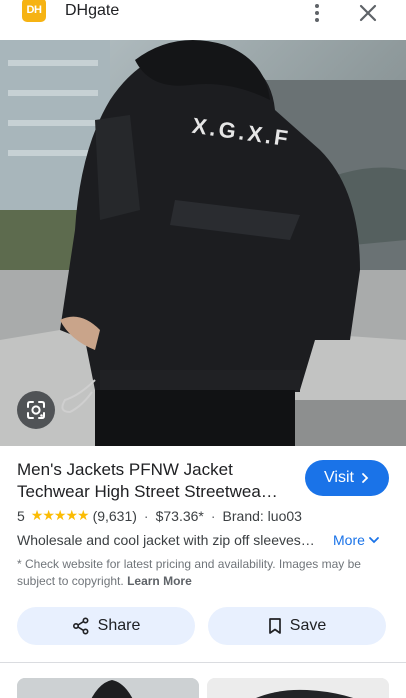 This screenshot has width=406, height=698. What do you see at coordinates (60, 515) in the screenshot?
I see `star-rating-icon: ★★★★★` at bounding box center [60, 515].